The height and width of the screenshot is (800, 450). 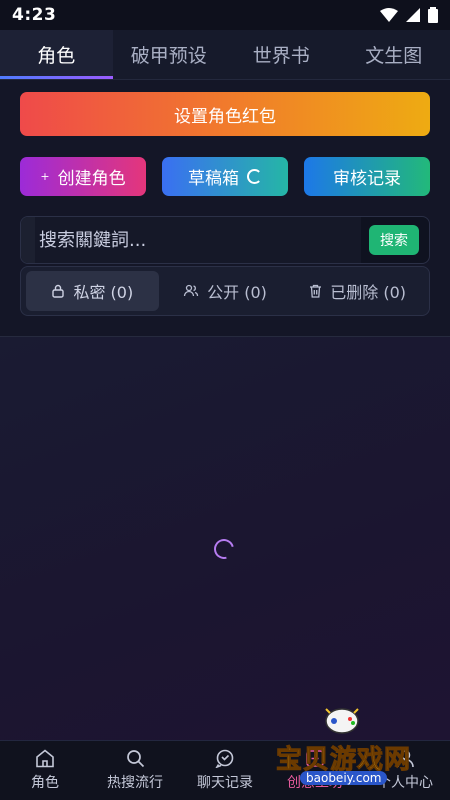 I want to click on search-icon, so click(x=135, y=759).